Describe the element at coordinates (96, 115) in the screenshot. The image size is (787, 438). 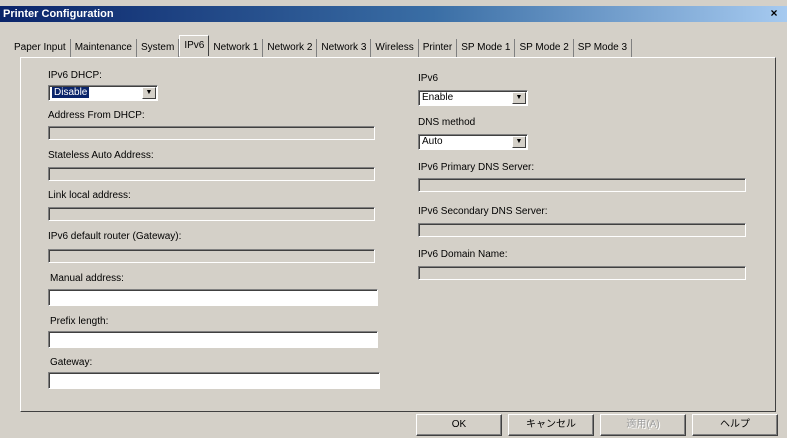
I see `address-from-dhcp-label: Address From DHCP:` at that location.